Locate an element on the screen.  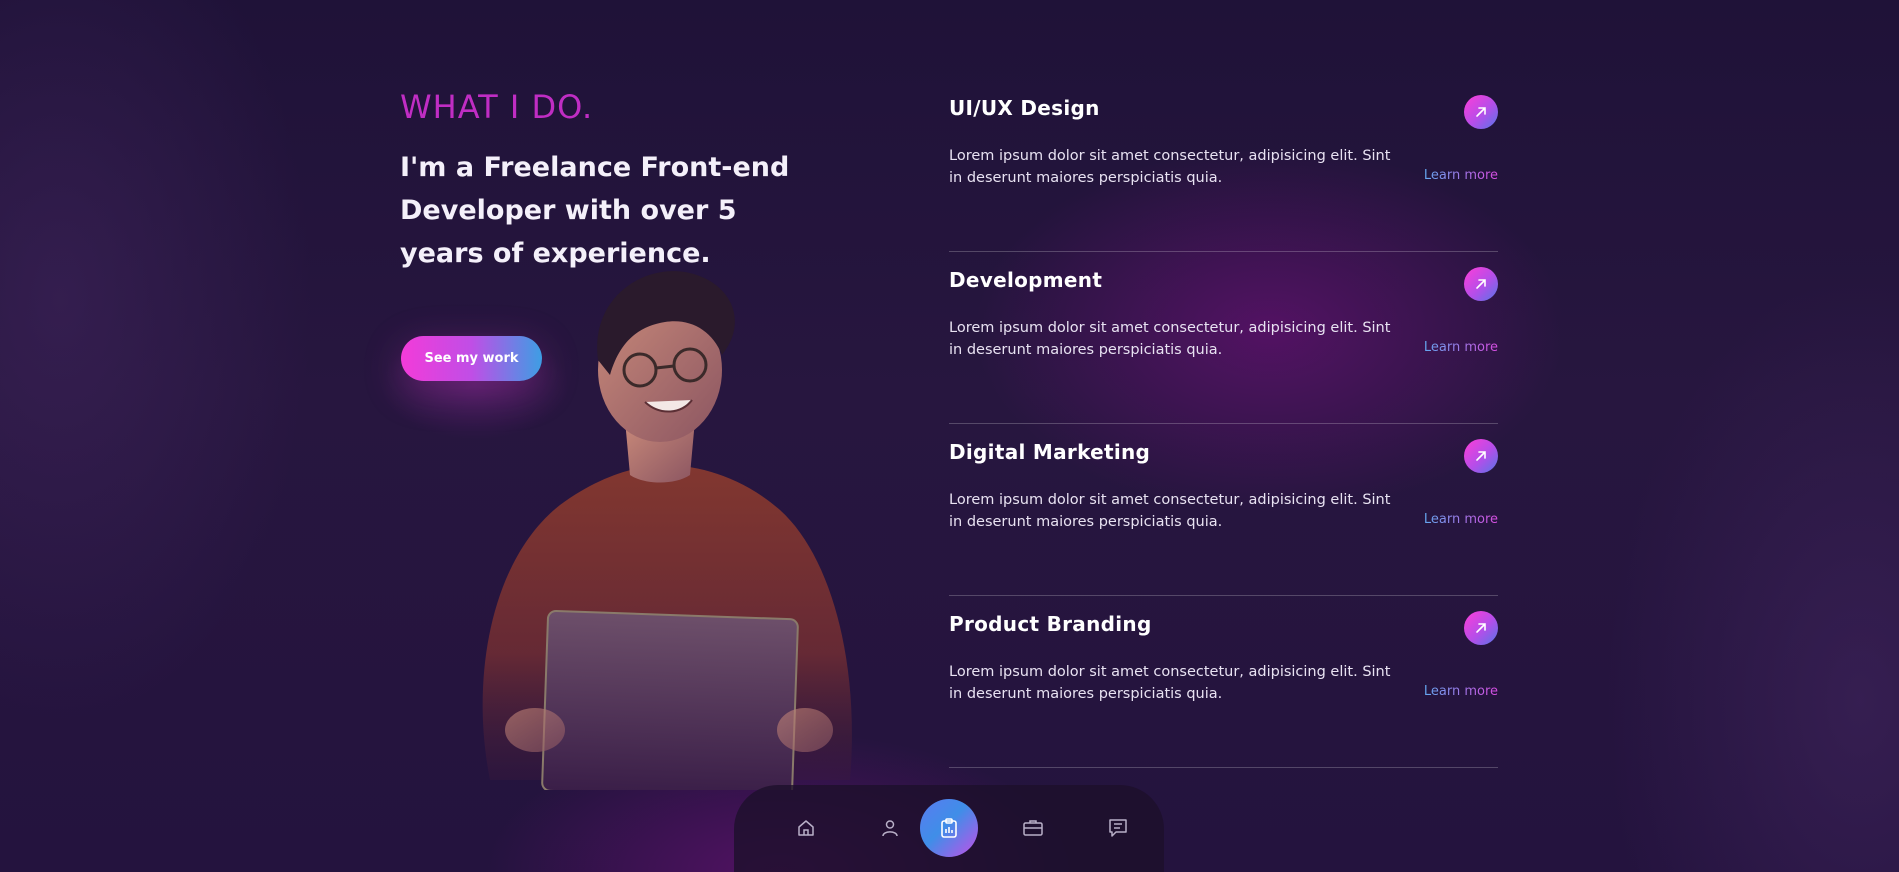
section-title: WHAT I DO. is located at coordinates (497, 107).